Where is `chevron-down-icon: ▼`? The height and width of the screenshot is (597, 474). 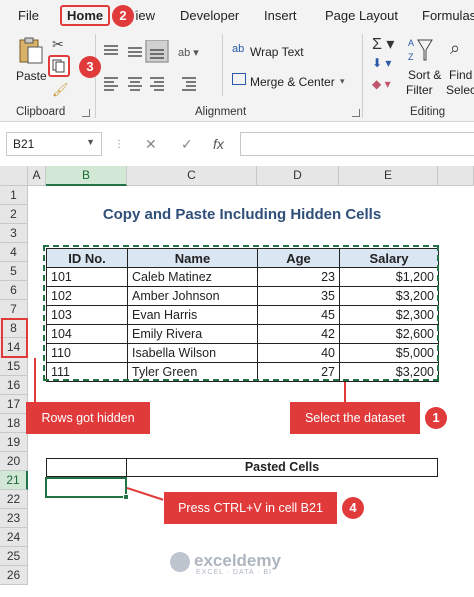
chevron-down-icon: ▼ is located at coordinates (90, 142).